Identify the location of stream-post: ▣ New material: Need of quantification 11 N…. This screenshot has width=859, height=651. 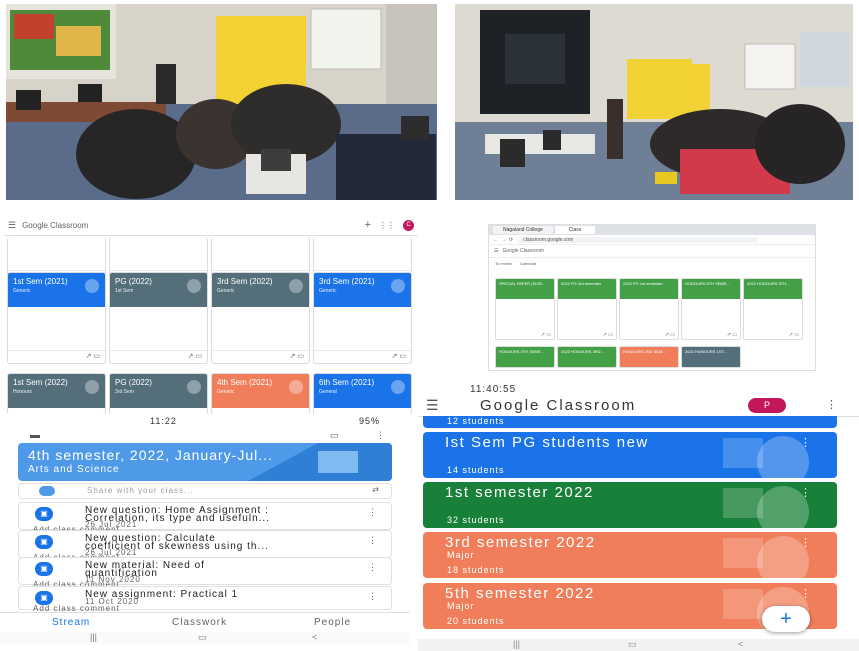
(205, 573).